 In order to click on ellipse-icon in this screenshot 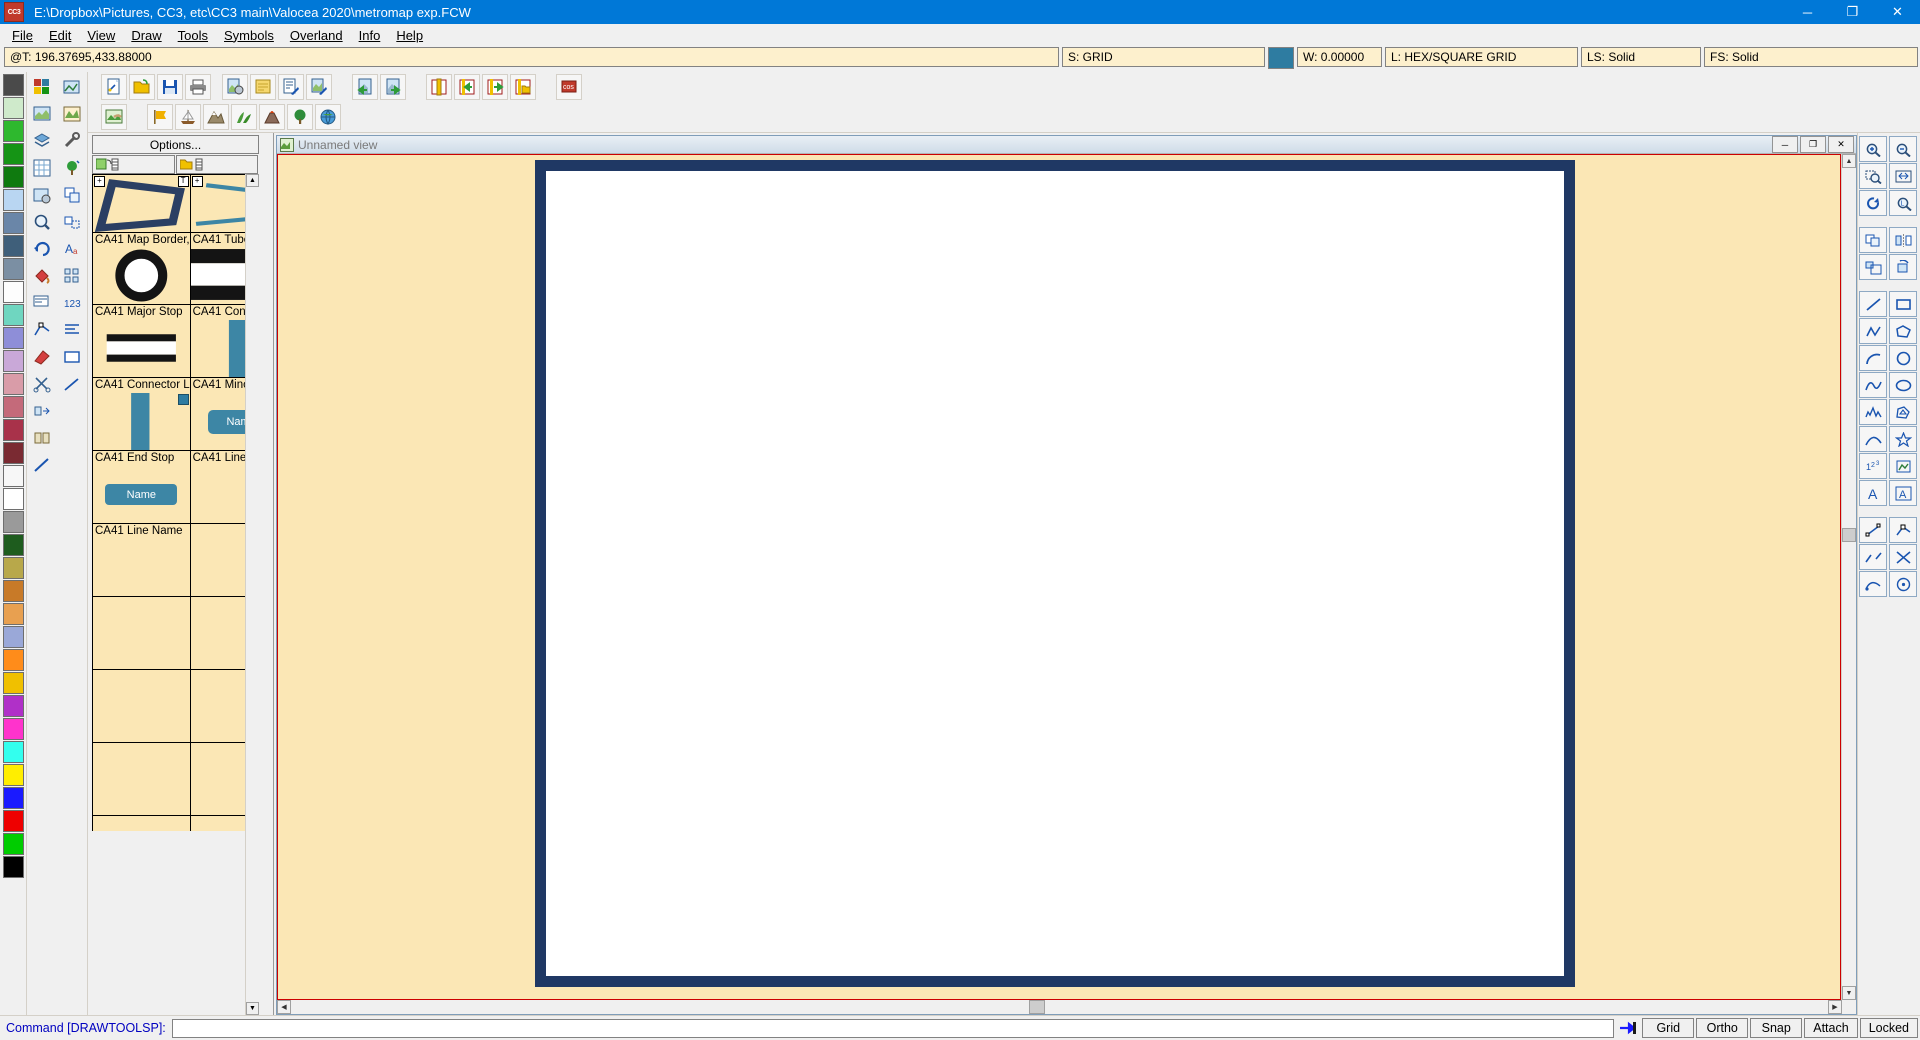, I will do `click(1903, 385)`.